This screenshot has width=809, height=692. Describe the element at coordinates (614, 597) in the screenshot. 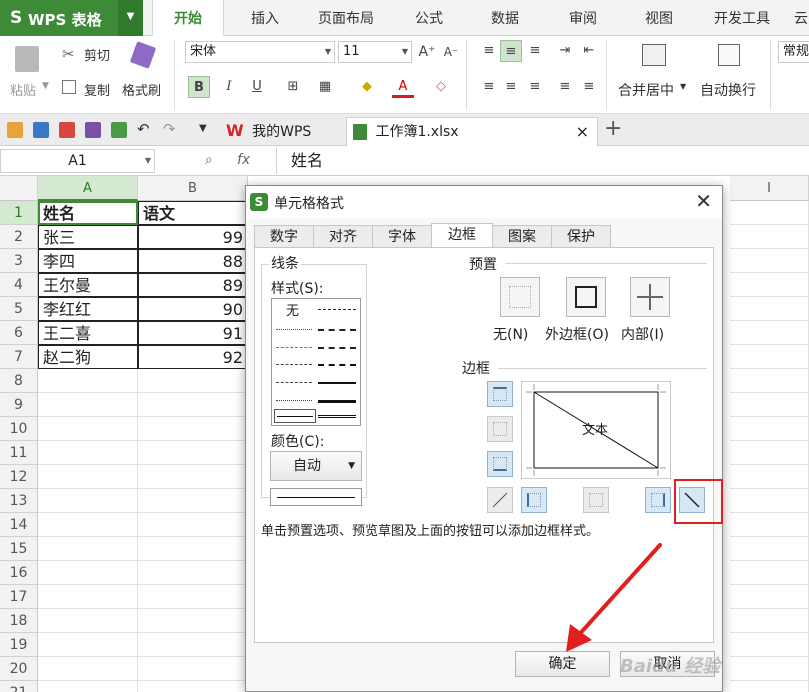

I see `annotation-arrow-icon` at that location.